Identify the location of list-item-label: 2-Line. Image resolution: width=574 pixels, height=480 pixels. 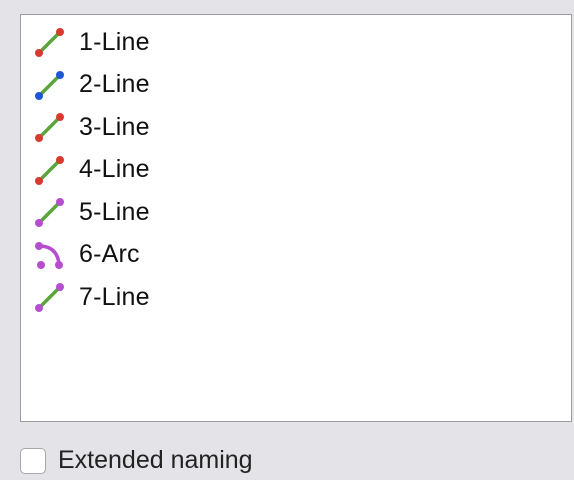
(114, 84).